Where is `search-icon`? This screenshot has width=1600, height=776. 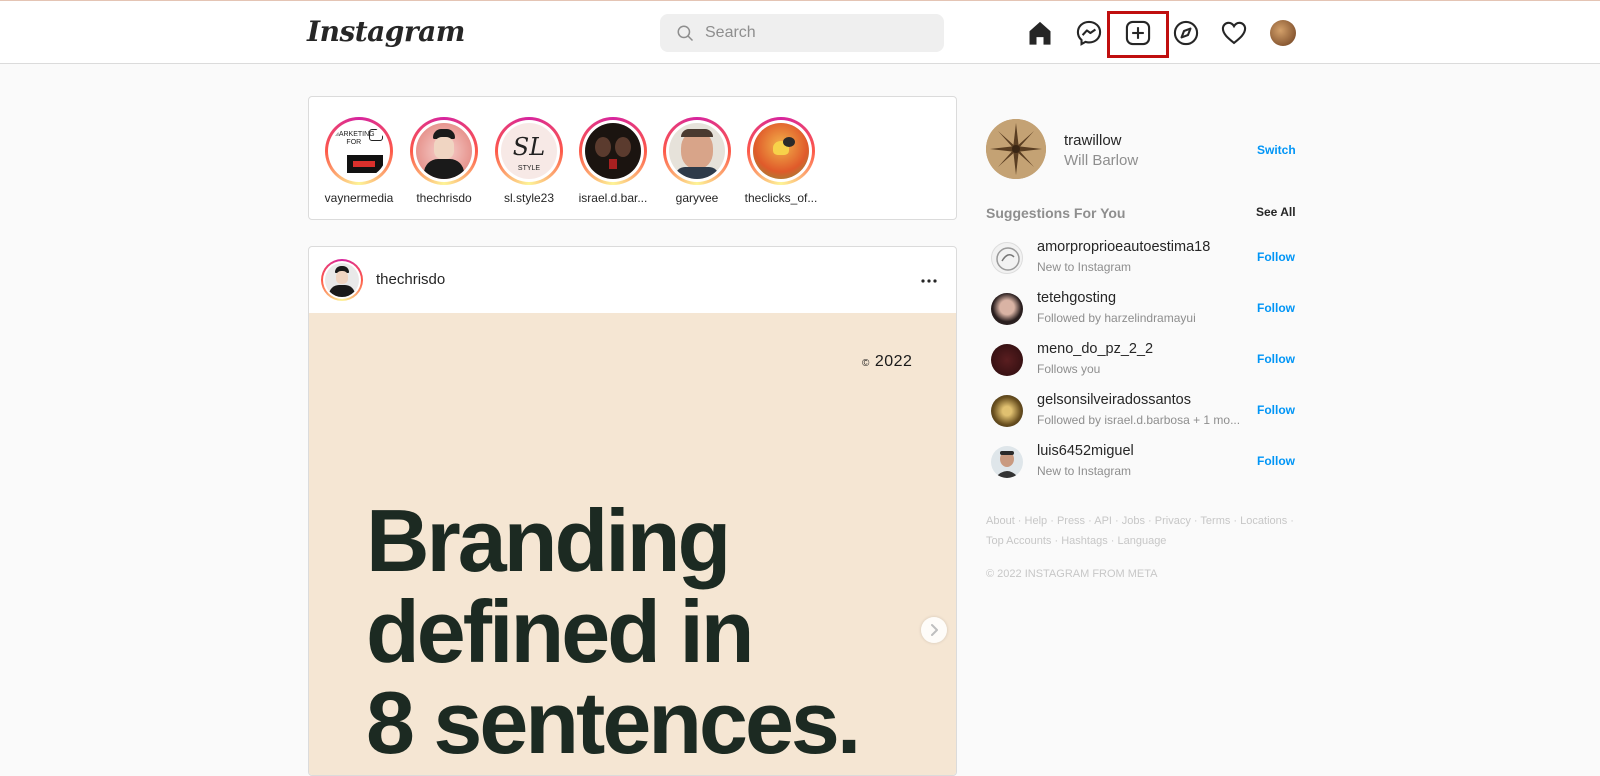
search-icon is located at coordinates (685, 33).